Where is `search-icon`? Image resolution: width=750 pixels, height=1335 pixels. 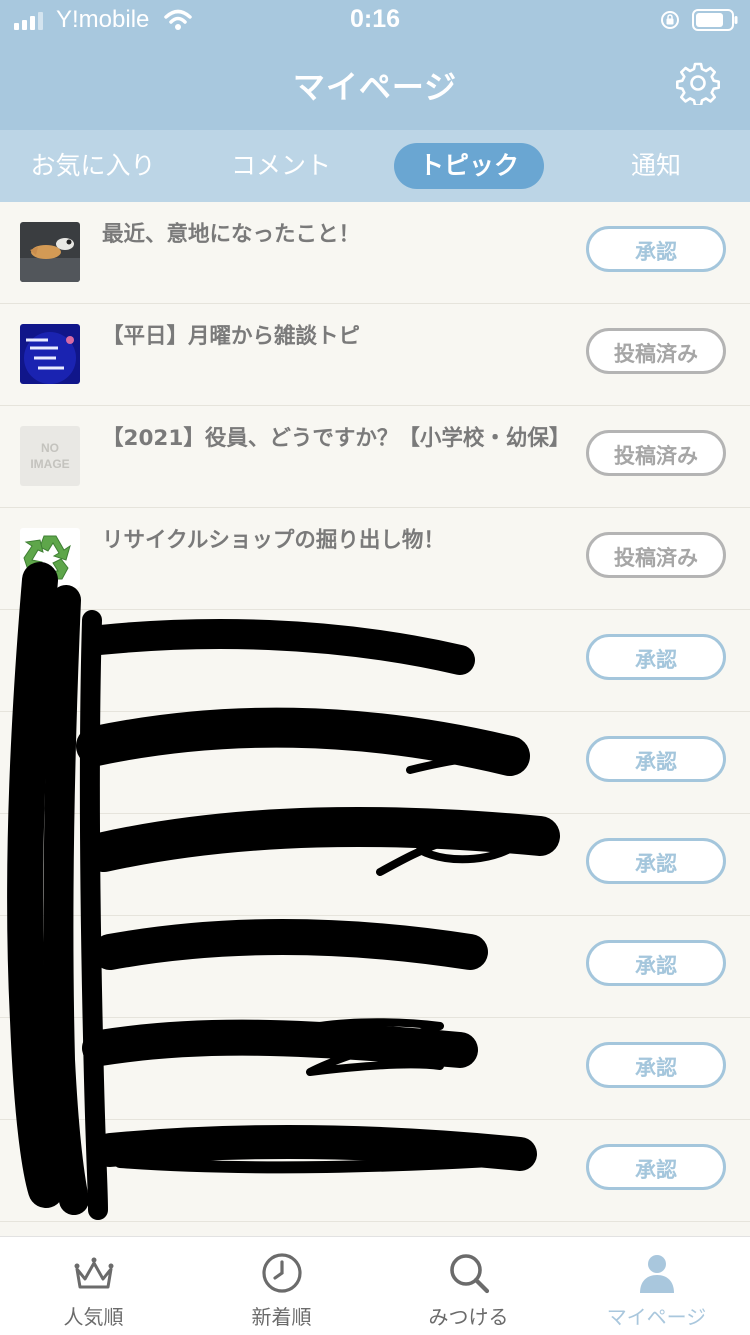
search-icon is located at coordinates (470, 1274).